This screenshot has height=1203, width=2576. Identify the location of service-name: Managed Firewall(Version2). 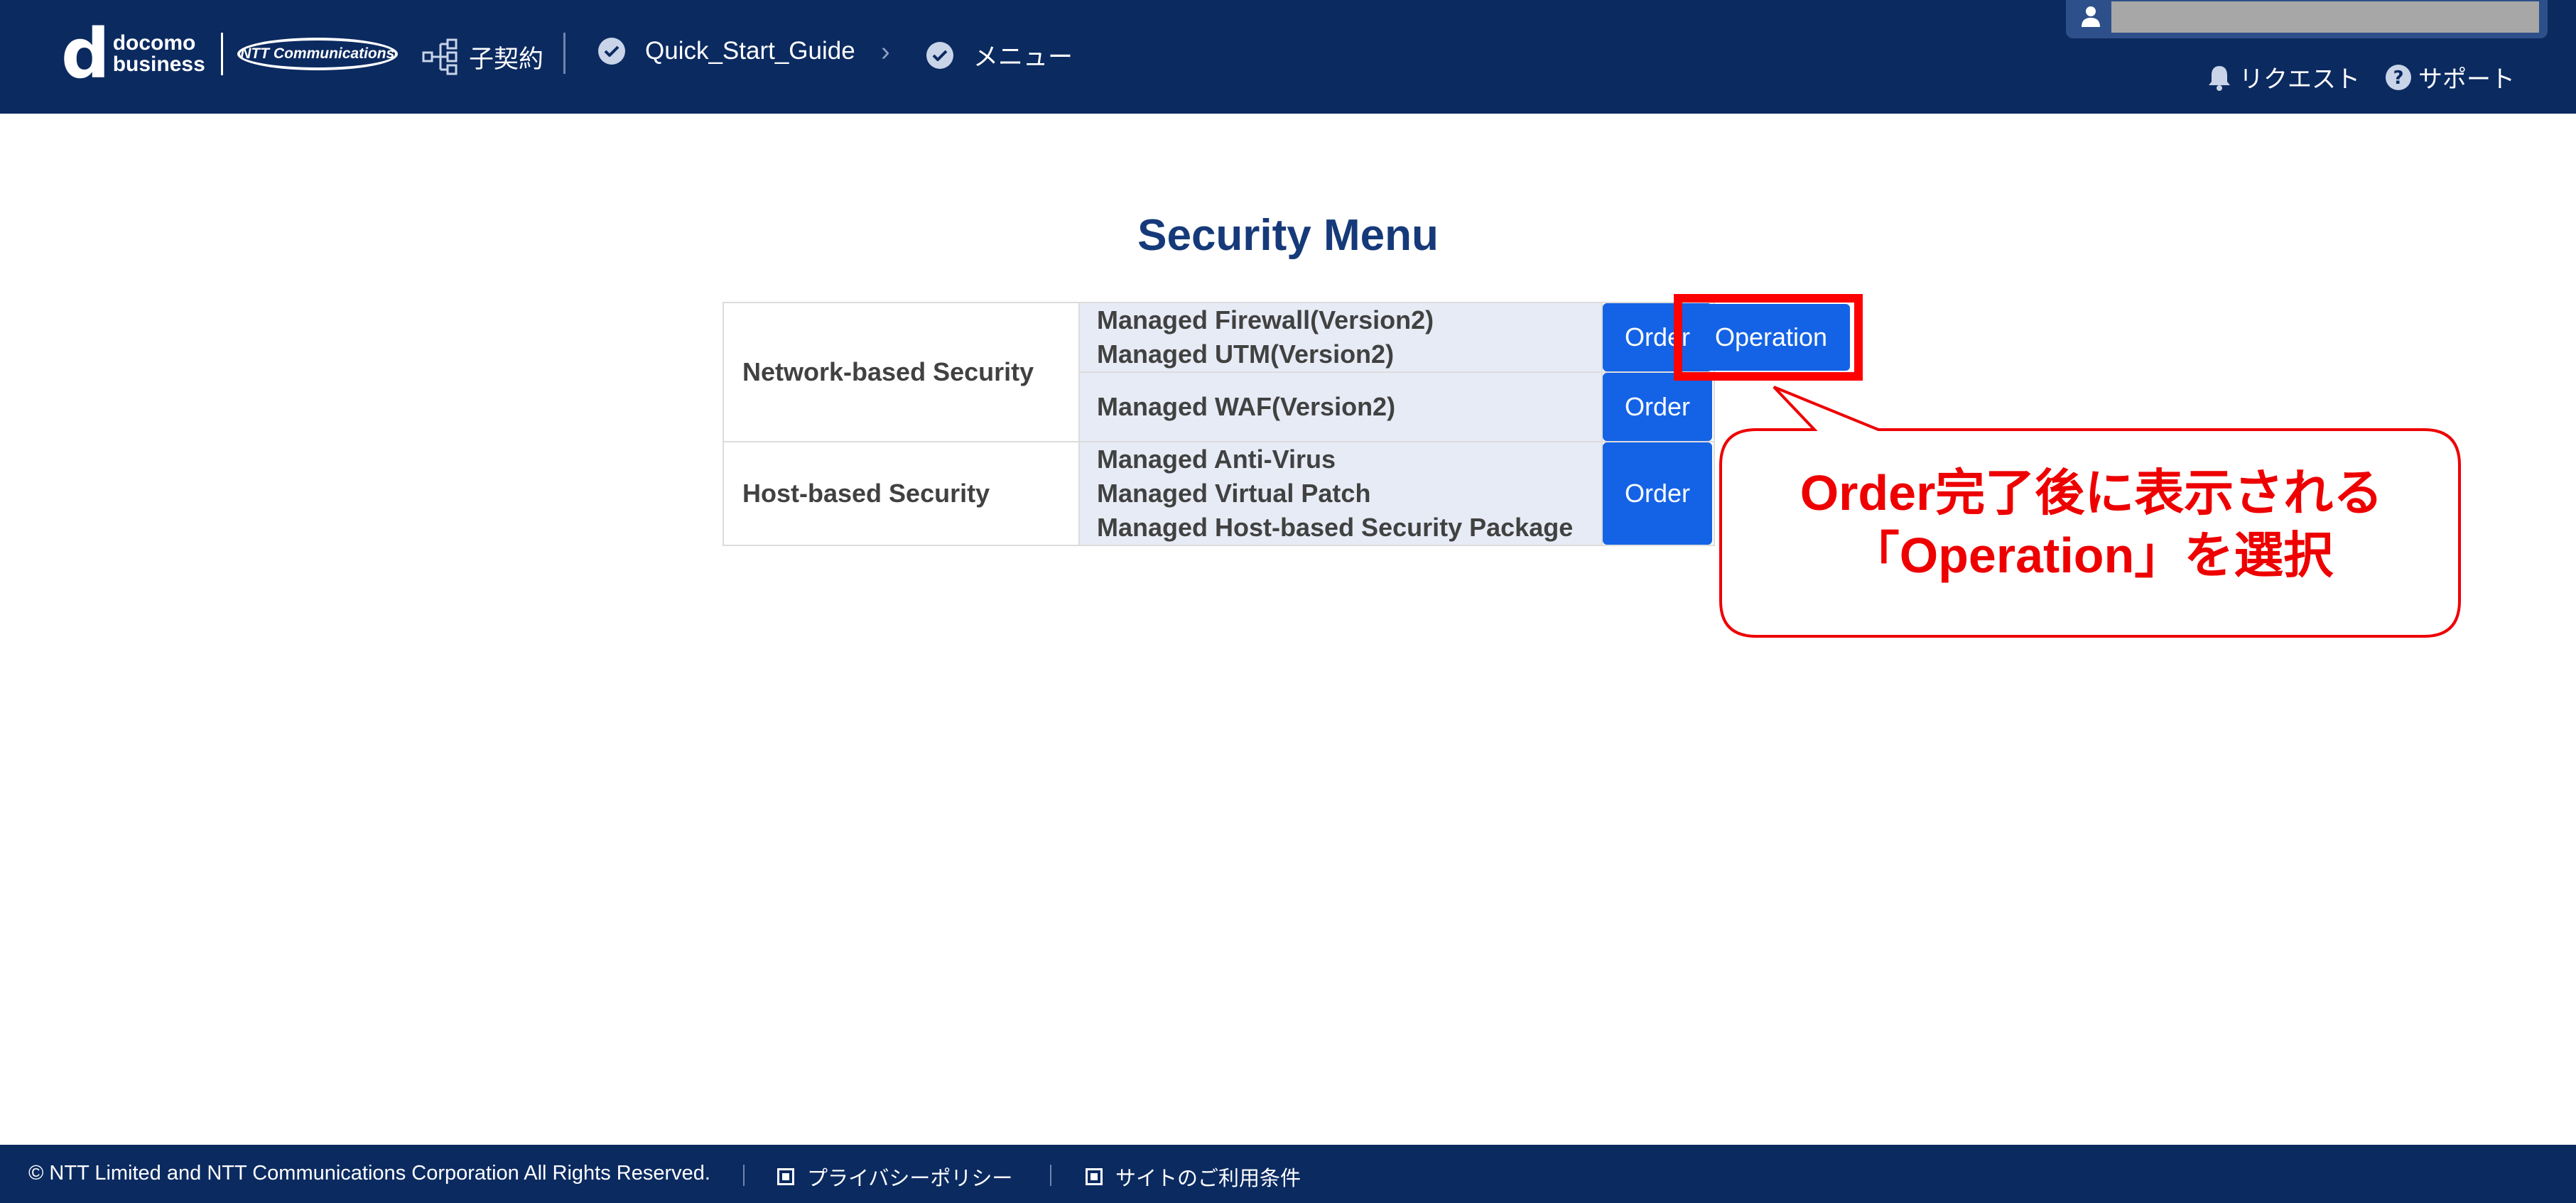
(1265, 319).